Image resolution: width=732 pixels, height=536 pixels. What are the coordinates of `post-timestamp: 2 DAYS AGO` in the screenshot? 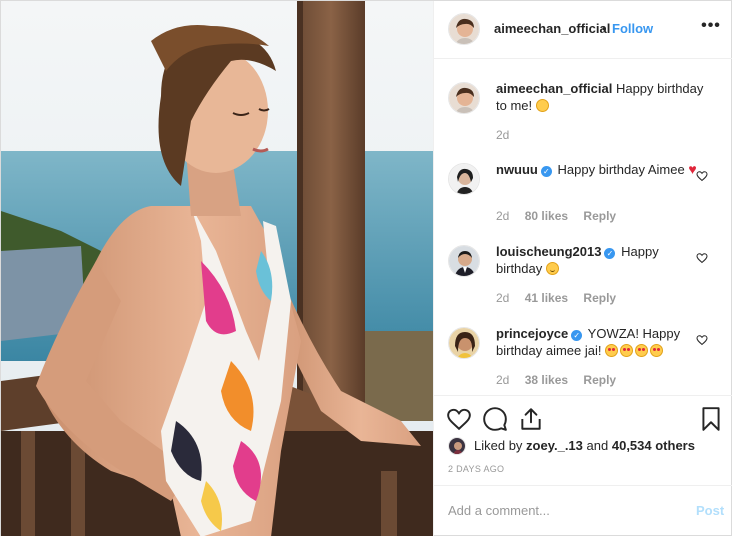 It's located at (476, 469).